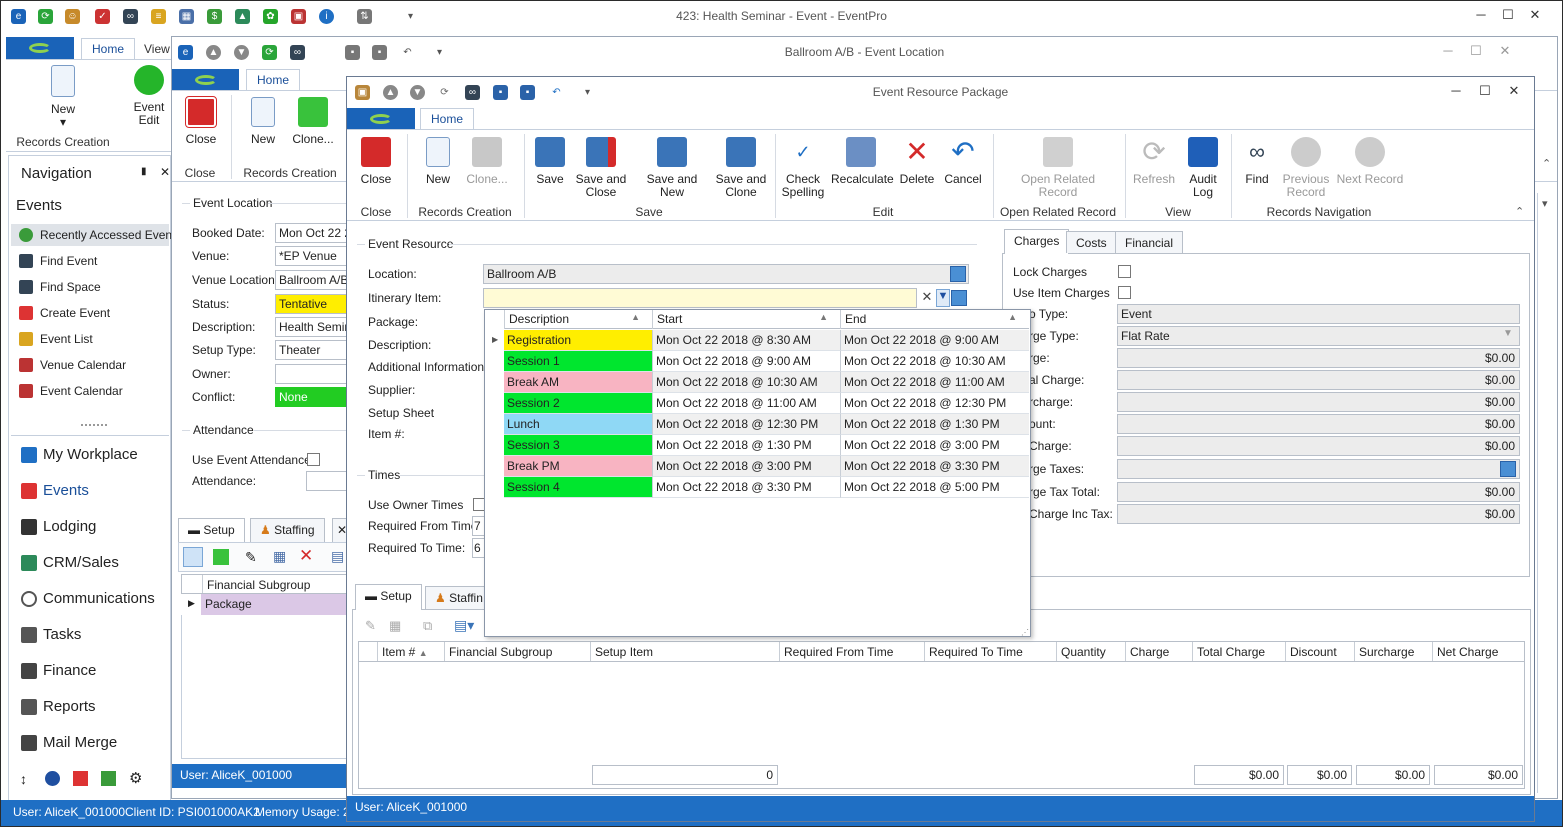 The height and width of the screenshot is (827, 1563). I want to click on splitter-grip, so click(94, 425).